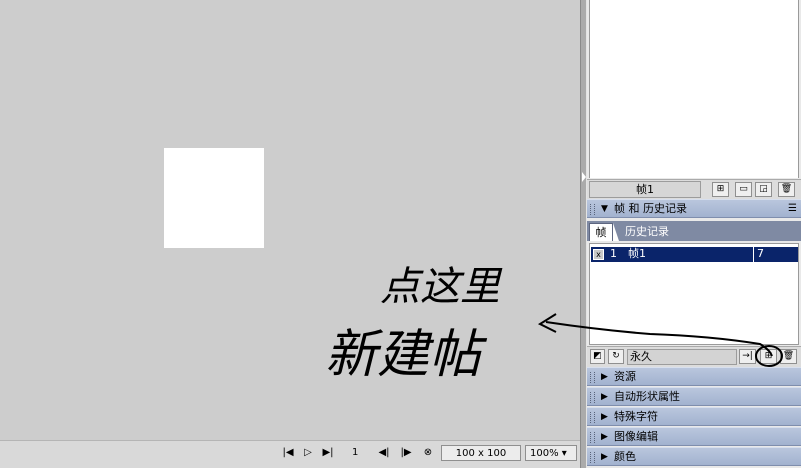 This screenshot has width=801, height=468. Describe the element at coordinates (694, 231) in the screenshot. I see `tabs-bar: 帧 历史记录` at that location.